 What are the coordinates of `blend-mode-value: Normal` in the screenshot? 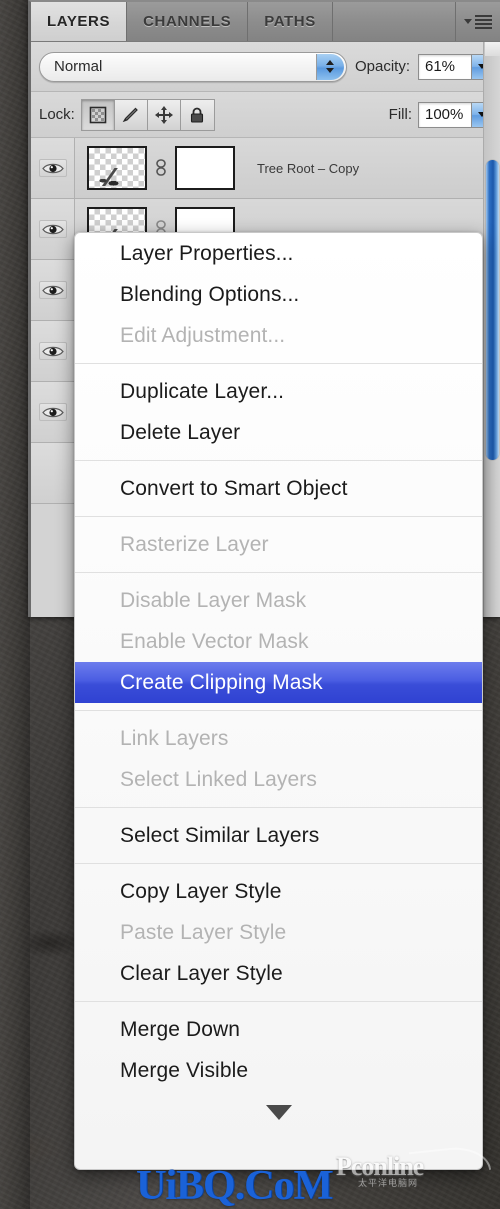 It's located at (78, 66).